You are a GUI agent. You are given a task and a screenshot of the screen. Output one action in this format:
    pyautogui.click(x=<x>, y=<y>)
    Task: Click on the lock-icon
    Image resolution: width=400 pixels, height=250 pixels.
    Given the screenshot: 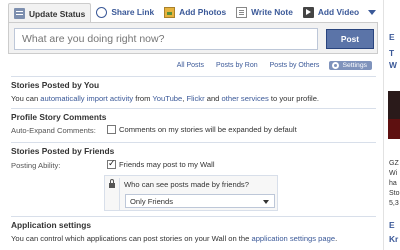 What is the action you would take?
    pyautogui.click(x=112, y=183)
    